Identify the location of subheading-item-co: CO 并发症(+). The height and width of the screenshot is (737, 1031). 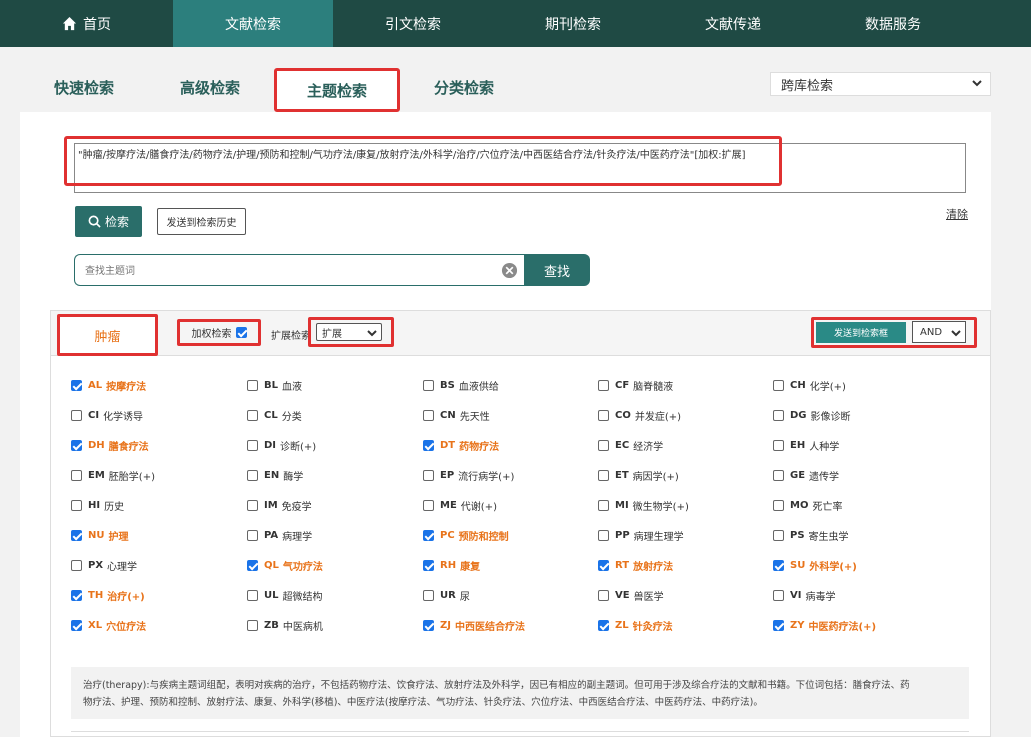
(639, 415).